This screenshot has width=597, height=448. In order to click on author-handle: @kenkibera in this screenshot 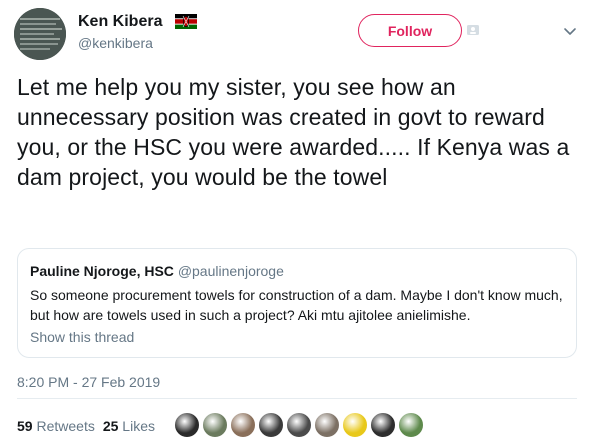, I will do `click(115, 43)`.